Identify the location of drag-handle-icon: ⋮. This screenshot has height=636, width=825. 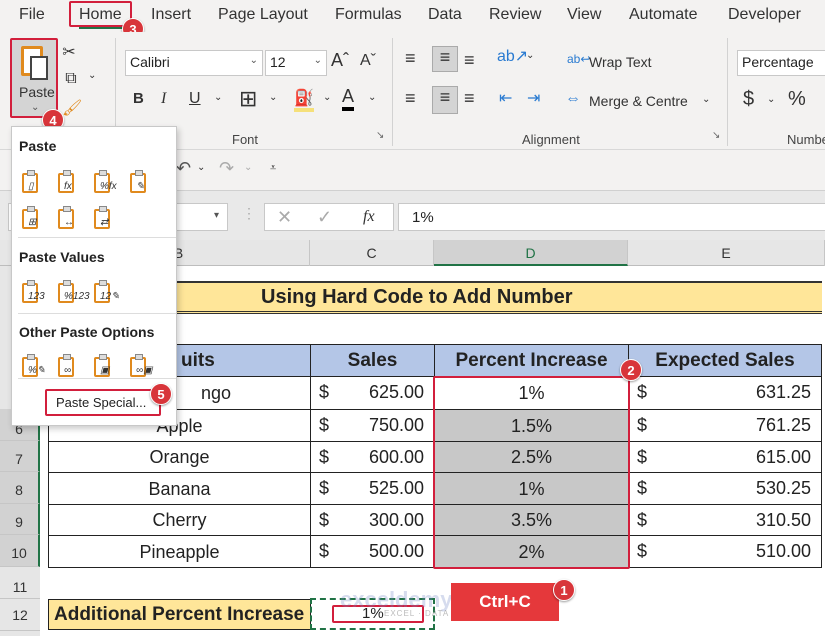
(249, 213).